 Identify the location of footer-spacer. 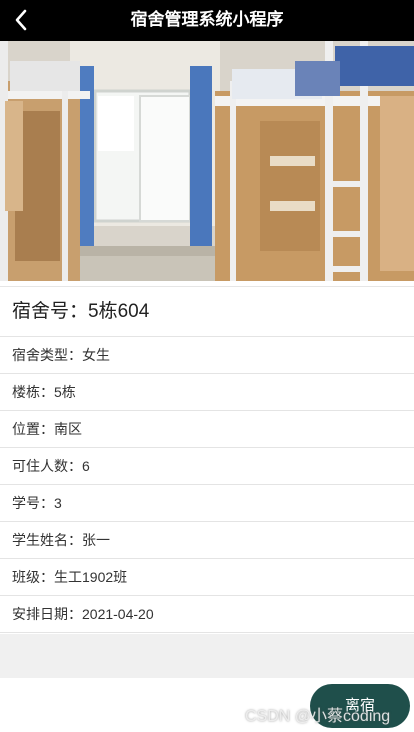
(207, 656).